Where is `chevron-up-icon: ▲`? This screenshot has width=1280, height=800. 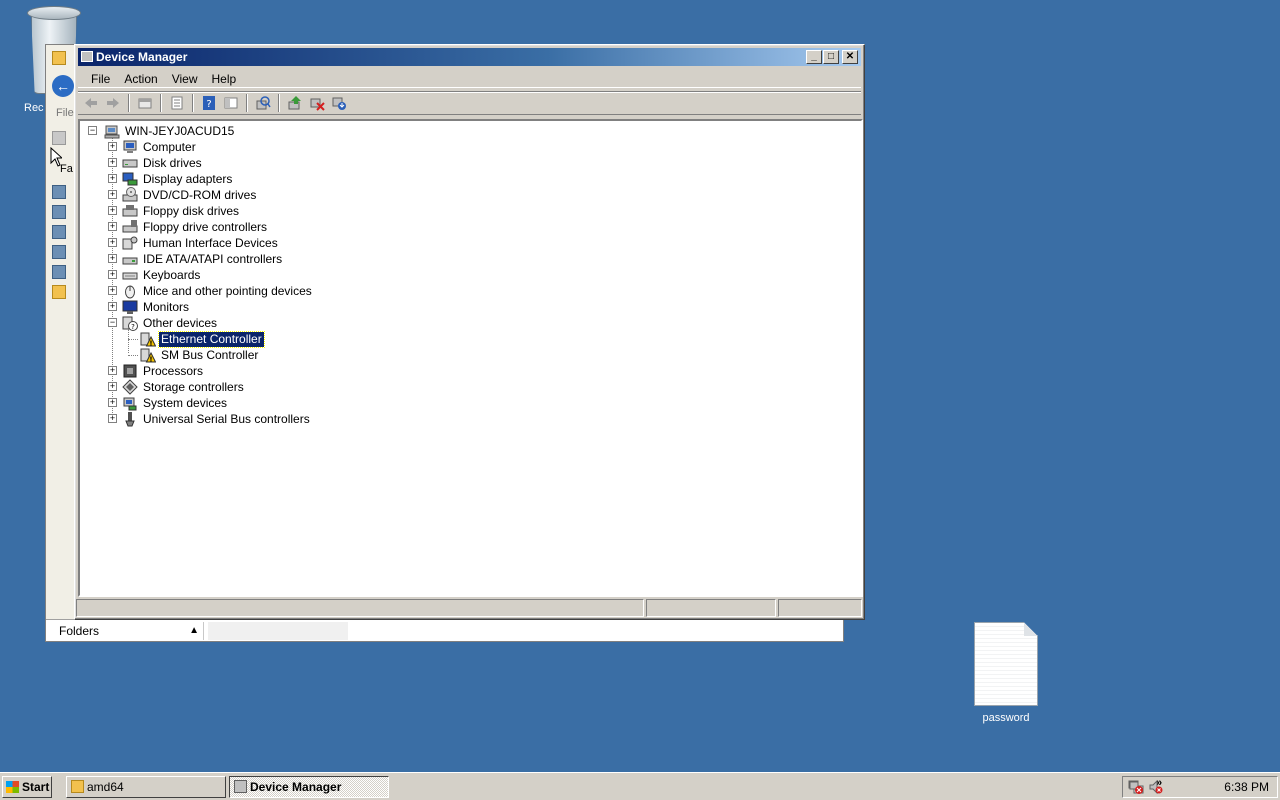
chevron-up-icon: ▲ is located at coordinates (194, 631).